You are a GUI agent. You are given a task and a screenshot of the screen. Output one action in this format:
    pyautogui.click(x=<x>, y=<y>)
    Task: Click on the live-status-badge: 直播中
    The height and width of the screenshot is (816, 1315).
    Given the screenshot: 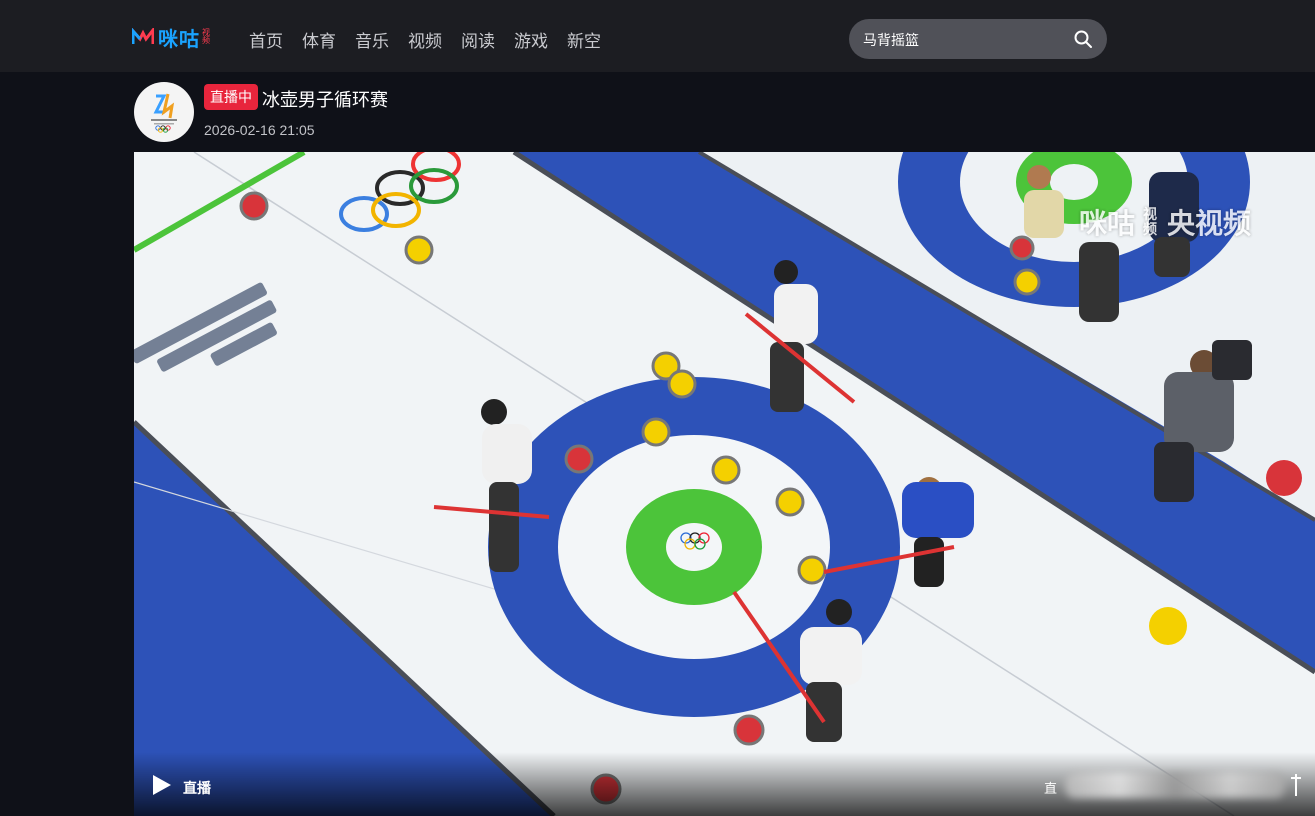 What is the action you would take?
    pyautogui.click(x=231, y=97)
    